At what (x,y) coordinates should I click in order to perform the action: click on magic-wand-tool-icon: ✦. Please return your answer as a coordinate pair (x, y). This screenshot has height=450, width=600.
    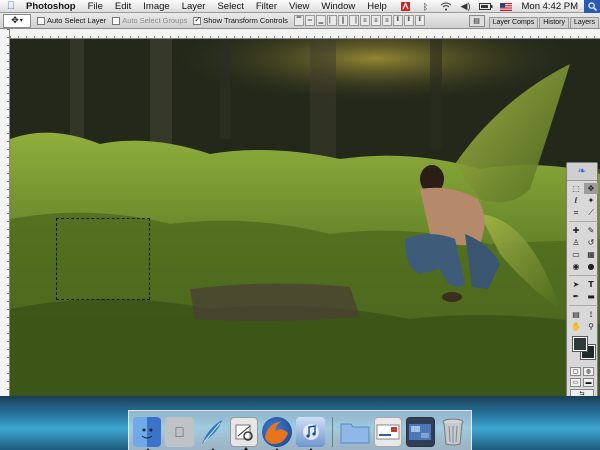
    Looking at the image, I should click on (591, 200).